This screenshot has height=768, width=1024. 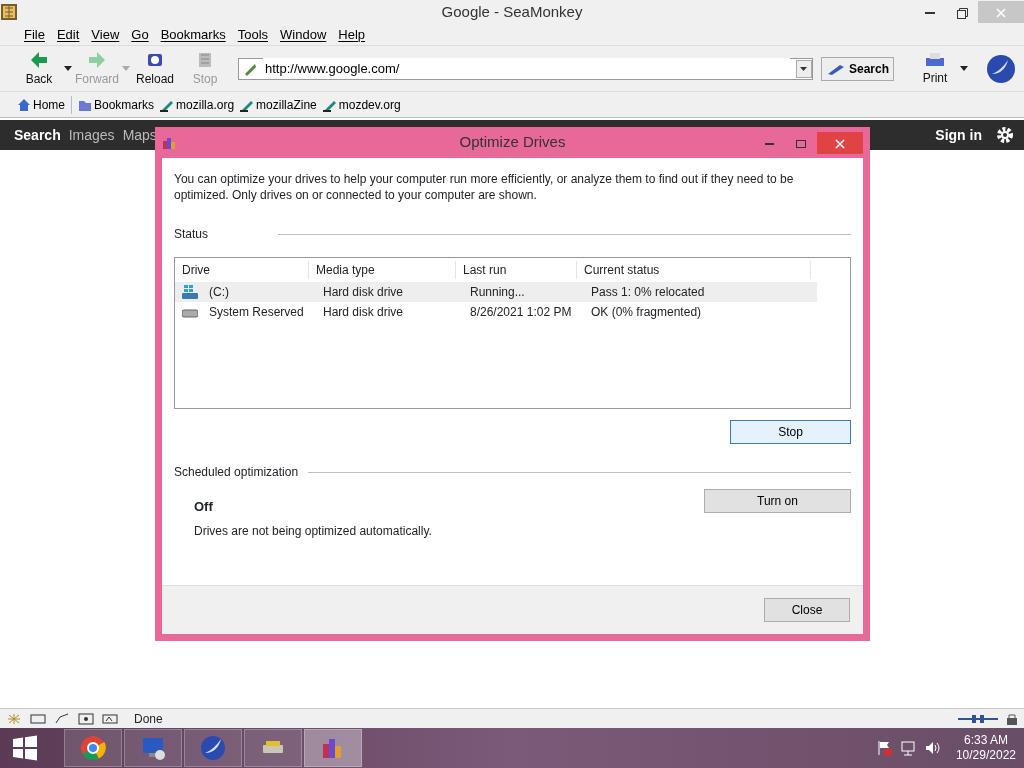 What do you see at coordinates (883, 748) in the screenshot?
I see `flag-icon` at bounding box center [883, 748].